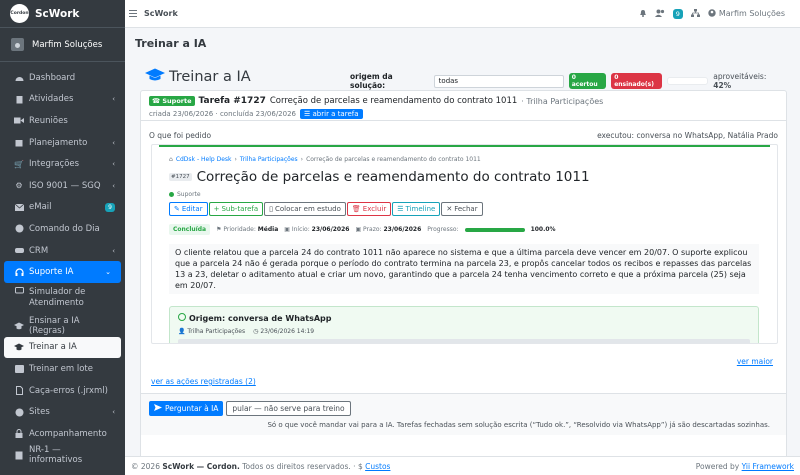  Describe the element at coordinates (305, 209) in the screenshot. I see `study-button: ▯ Colocar em estudo` at that location.